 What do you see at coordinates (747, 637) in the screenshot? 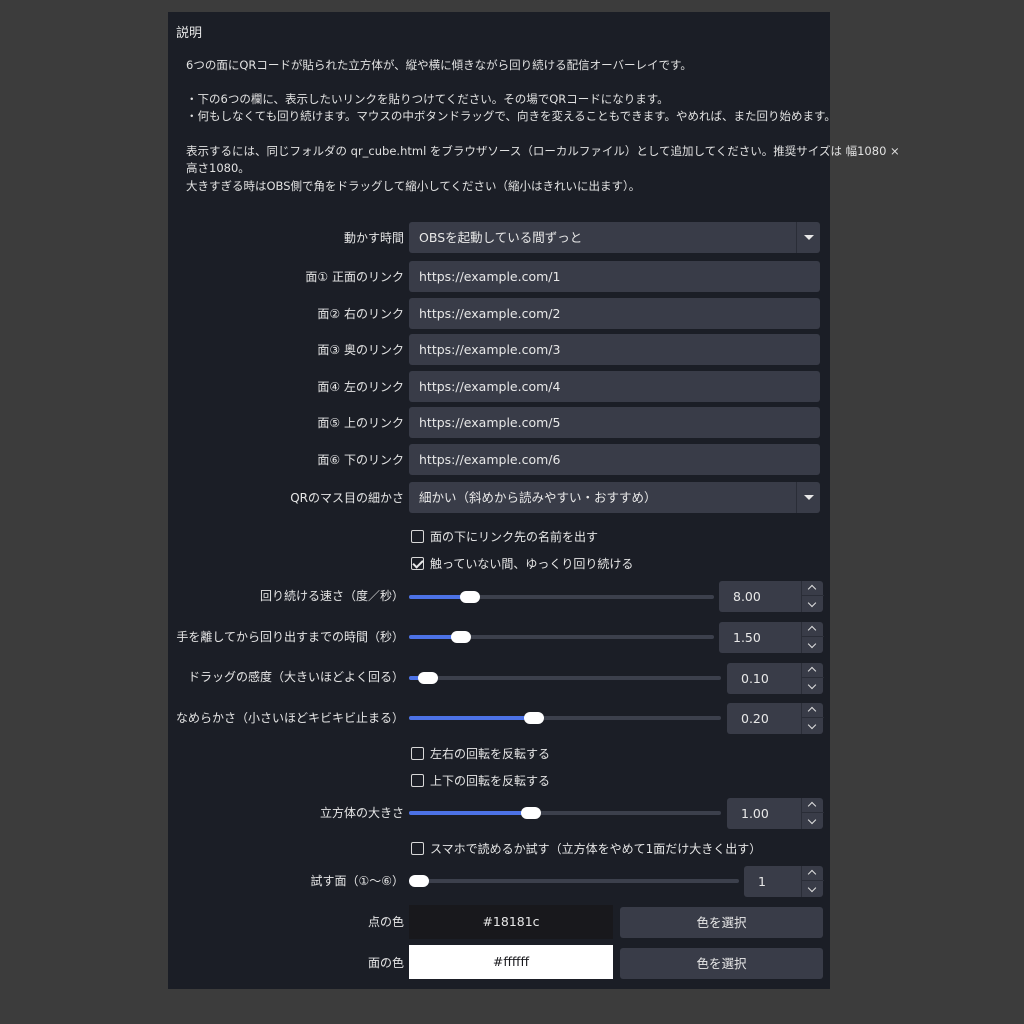
I see `spinbox-value: 1.50` at bounding box center [747, 637].